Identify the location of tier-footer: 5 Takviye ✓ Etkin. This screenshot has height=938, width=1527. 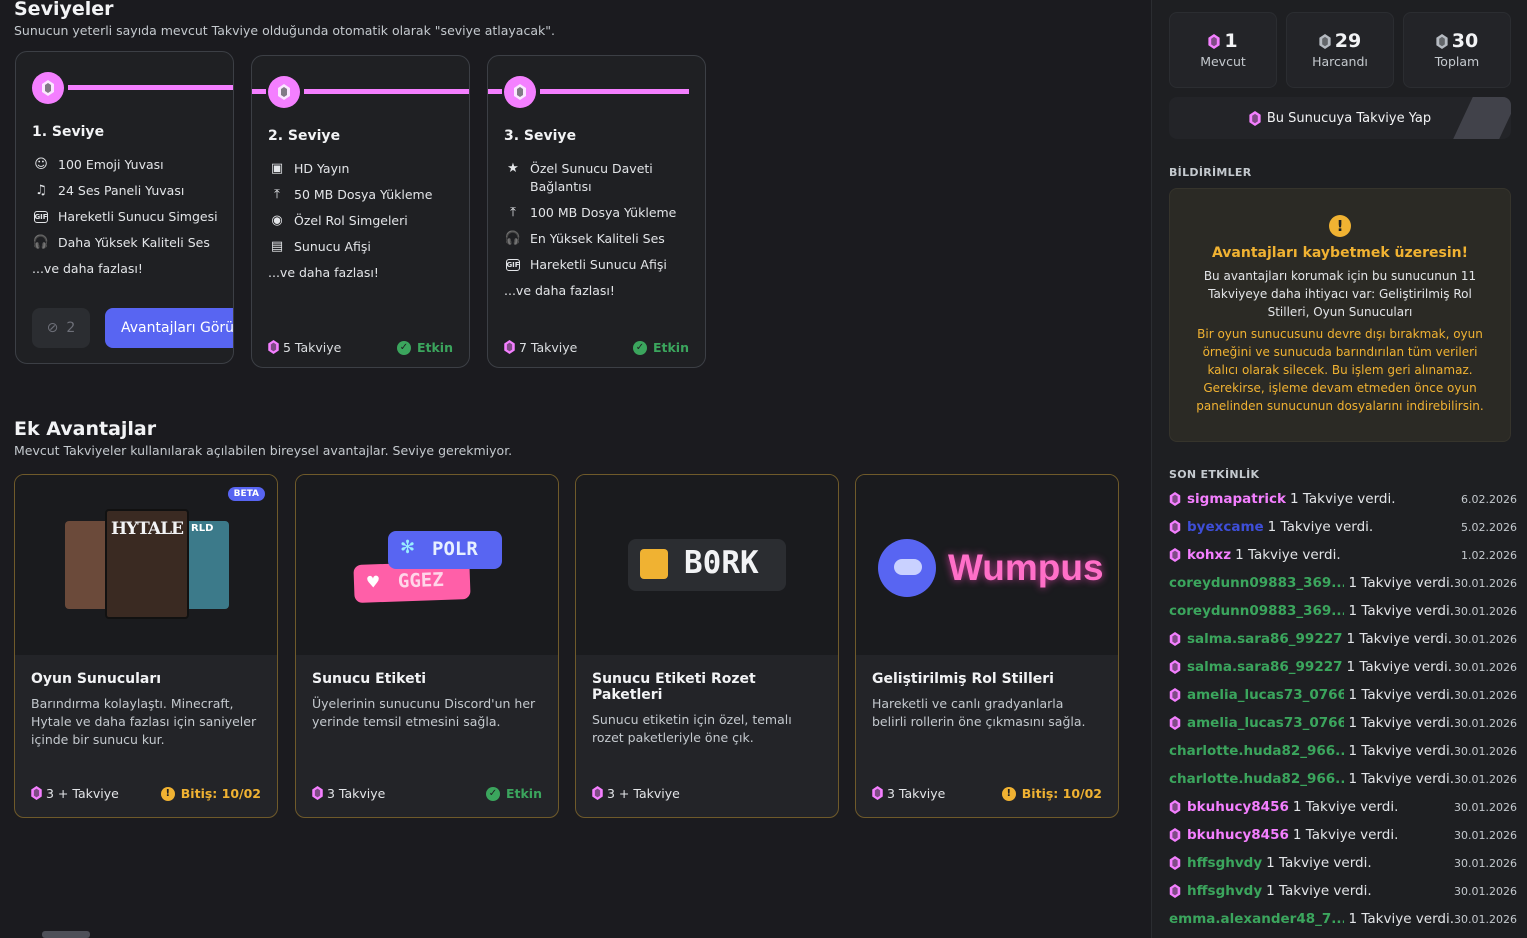
(360, 347).